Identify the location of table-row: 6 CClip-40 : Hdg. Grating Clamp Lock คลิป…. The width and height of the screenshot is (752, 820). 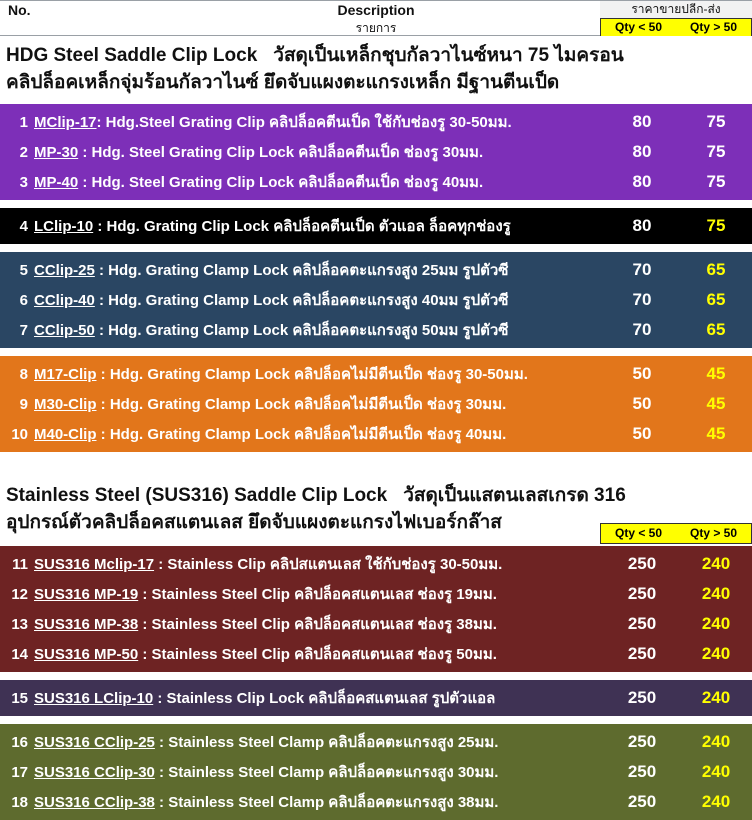
(376, 300).